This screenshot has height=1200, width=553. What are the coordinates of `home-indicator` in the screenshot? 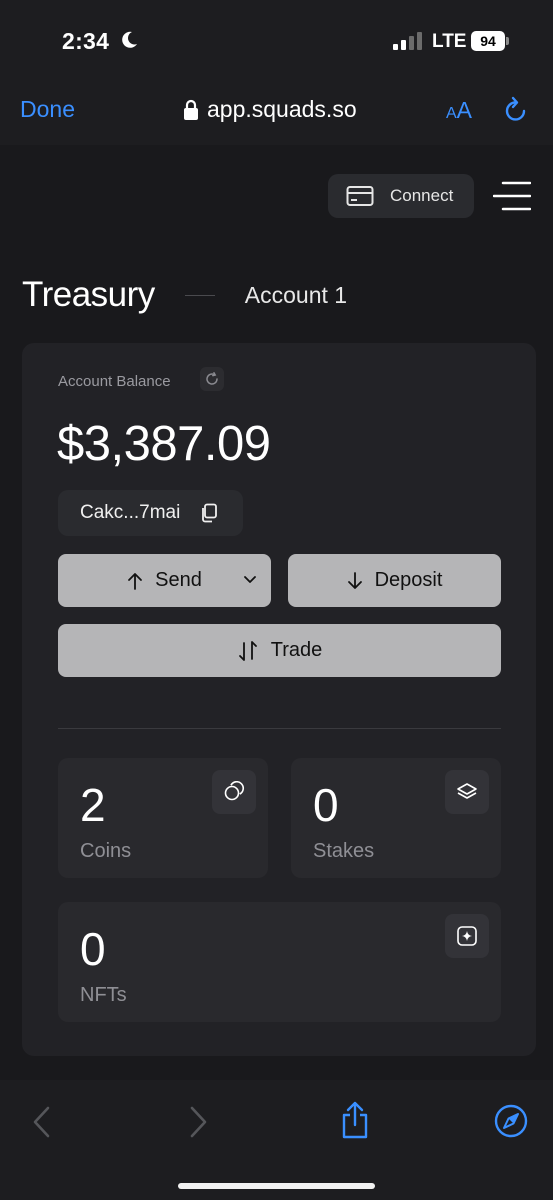 It's located at (276, 1186).